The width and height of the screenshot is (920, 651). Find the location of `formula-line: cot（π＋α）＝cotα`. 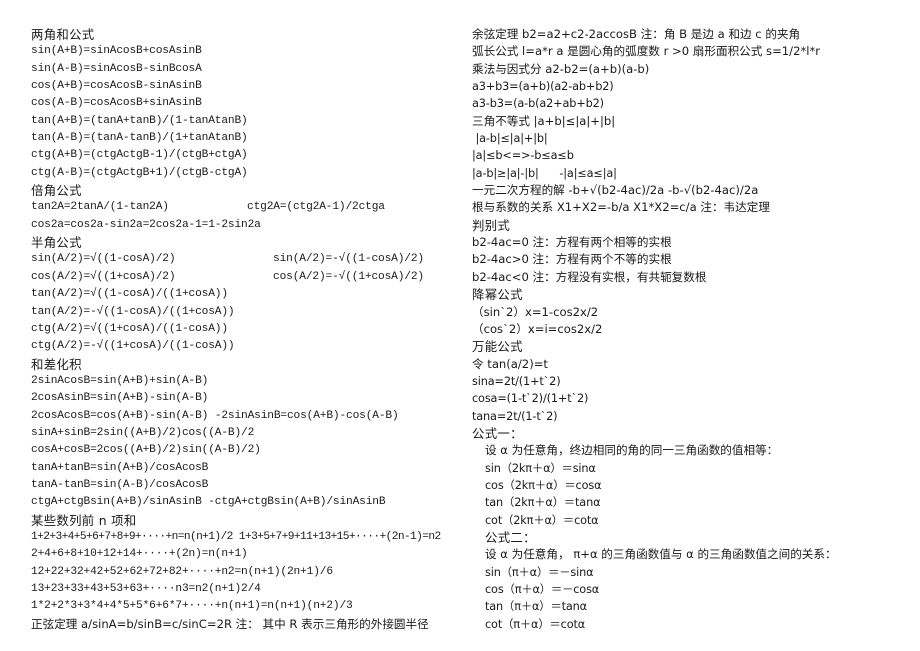

formula-line: cot（π＋α）＝cotα is located at coordinates (535, 624).